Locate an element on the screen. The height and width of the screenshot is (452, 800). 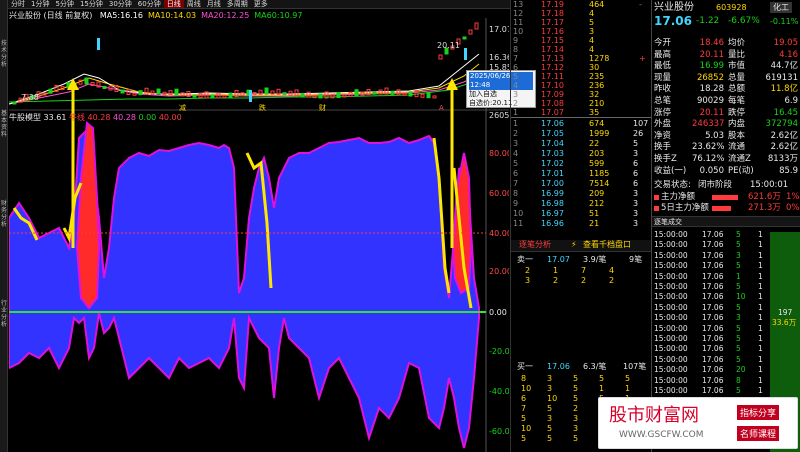
sell-price: 17.12 is located at coordinates (552, 67).